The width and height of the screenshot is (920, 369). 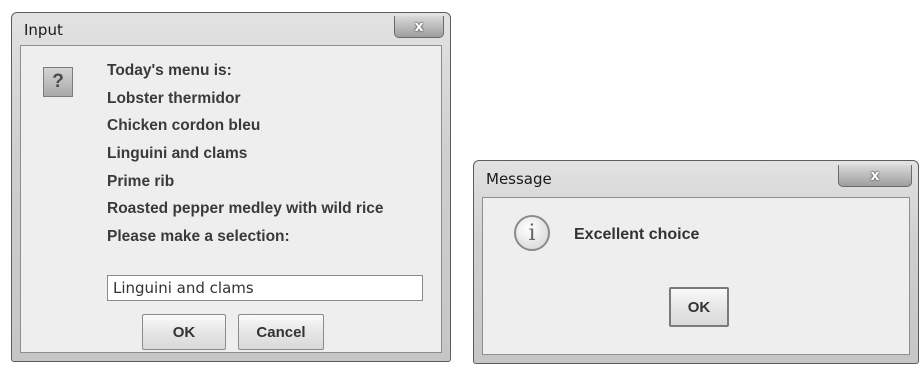 What do you see at coordinates (184, 126) in the screenshot?
I see `menu-item: Chicken cordon bleu` at bounding box center [184, 126].